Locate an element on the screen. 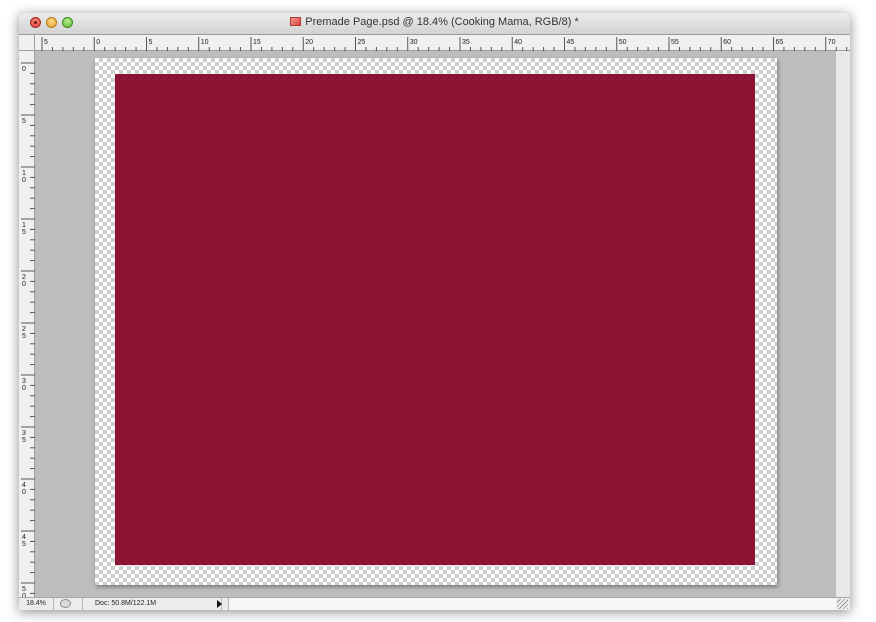 The image size is (876, 622). ruler-label: 30 is located at coordinates (414, 42).